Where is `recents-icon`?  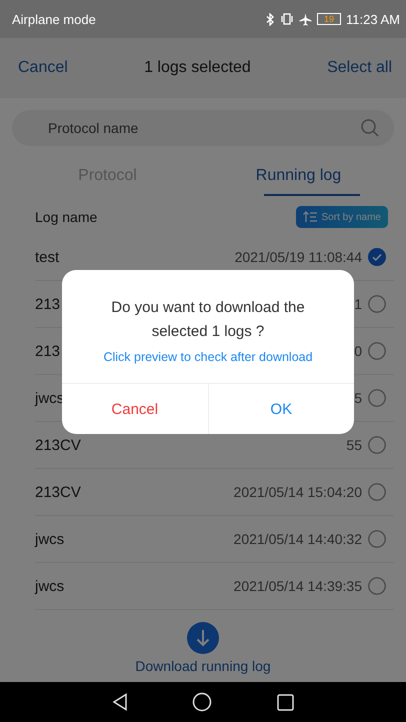
recents-icon is located at coordinates (285, 702).